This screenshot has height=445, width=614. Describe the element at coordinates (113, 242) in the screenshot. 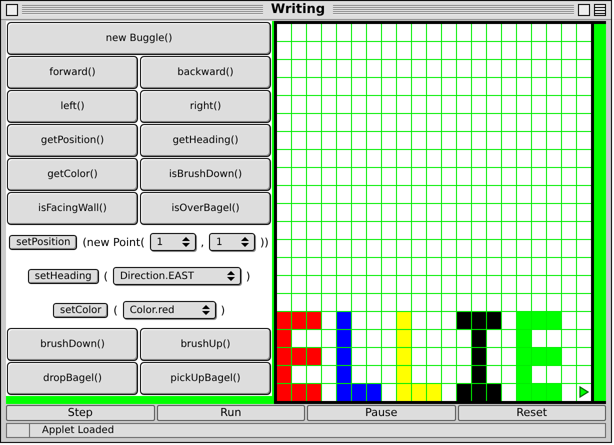

I see `code-text: (new Point(` at that location.